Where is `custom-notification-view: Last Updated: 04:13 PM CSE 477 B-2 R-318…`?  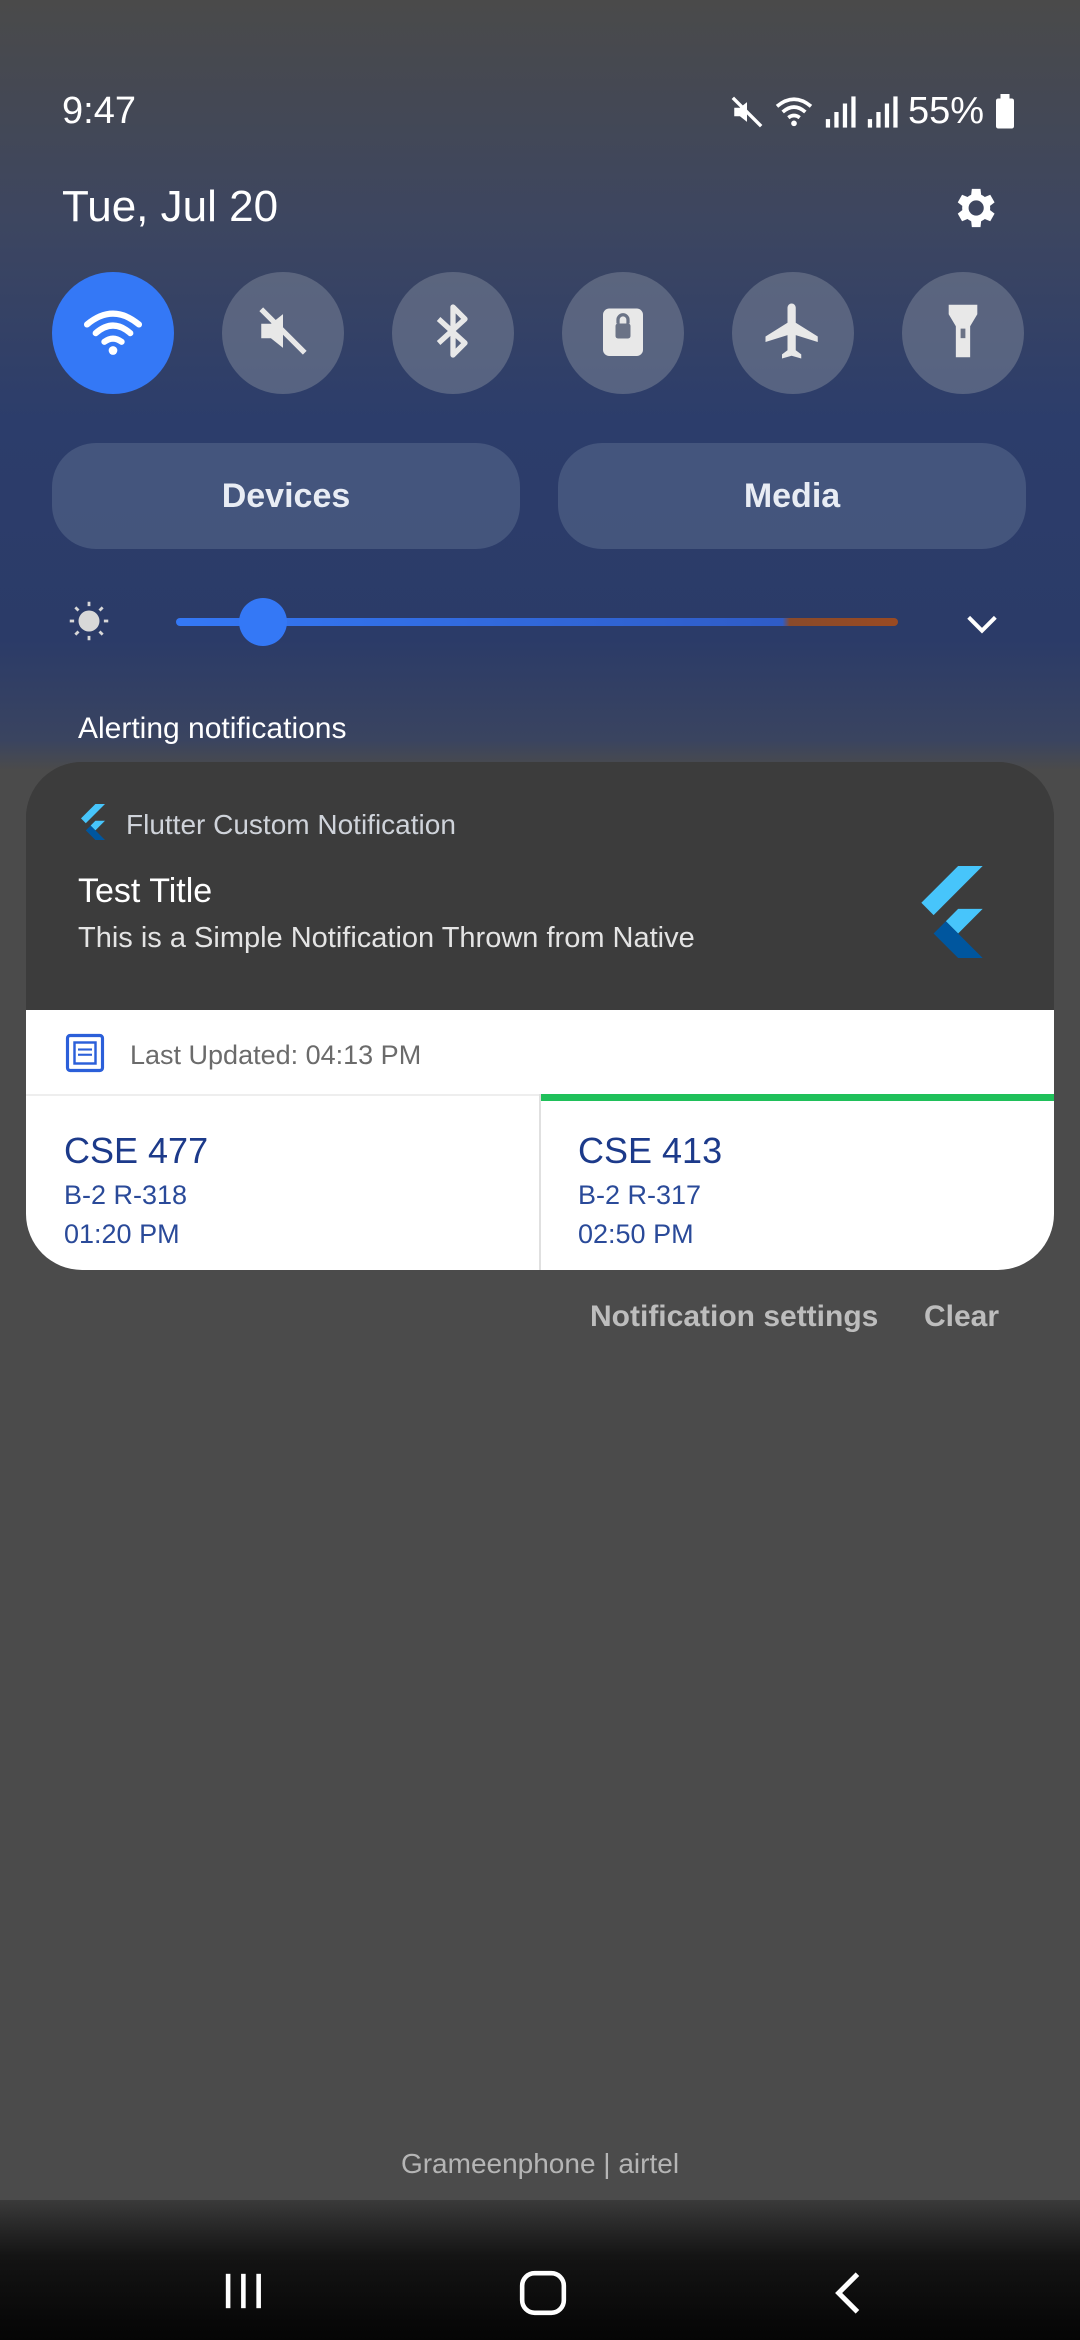 custom-notification-view: Last Updated: 04:13 PM CSE 477 B-2 R-318… is located at coordinates (540, 1140).